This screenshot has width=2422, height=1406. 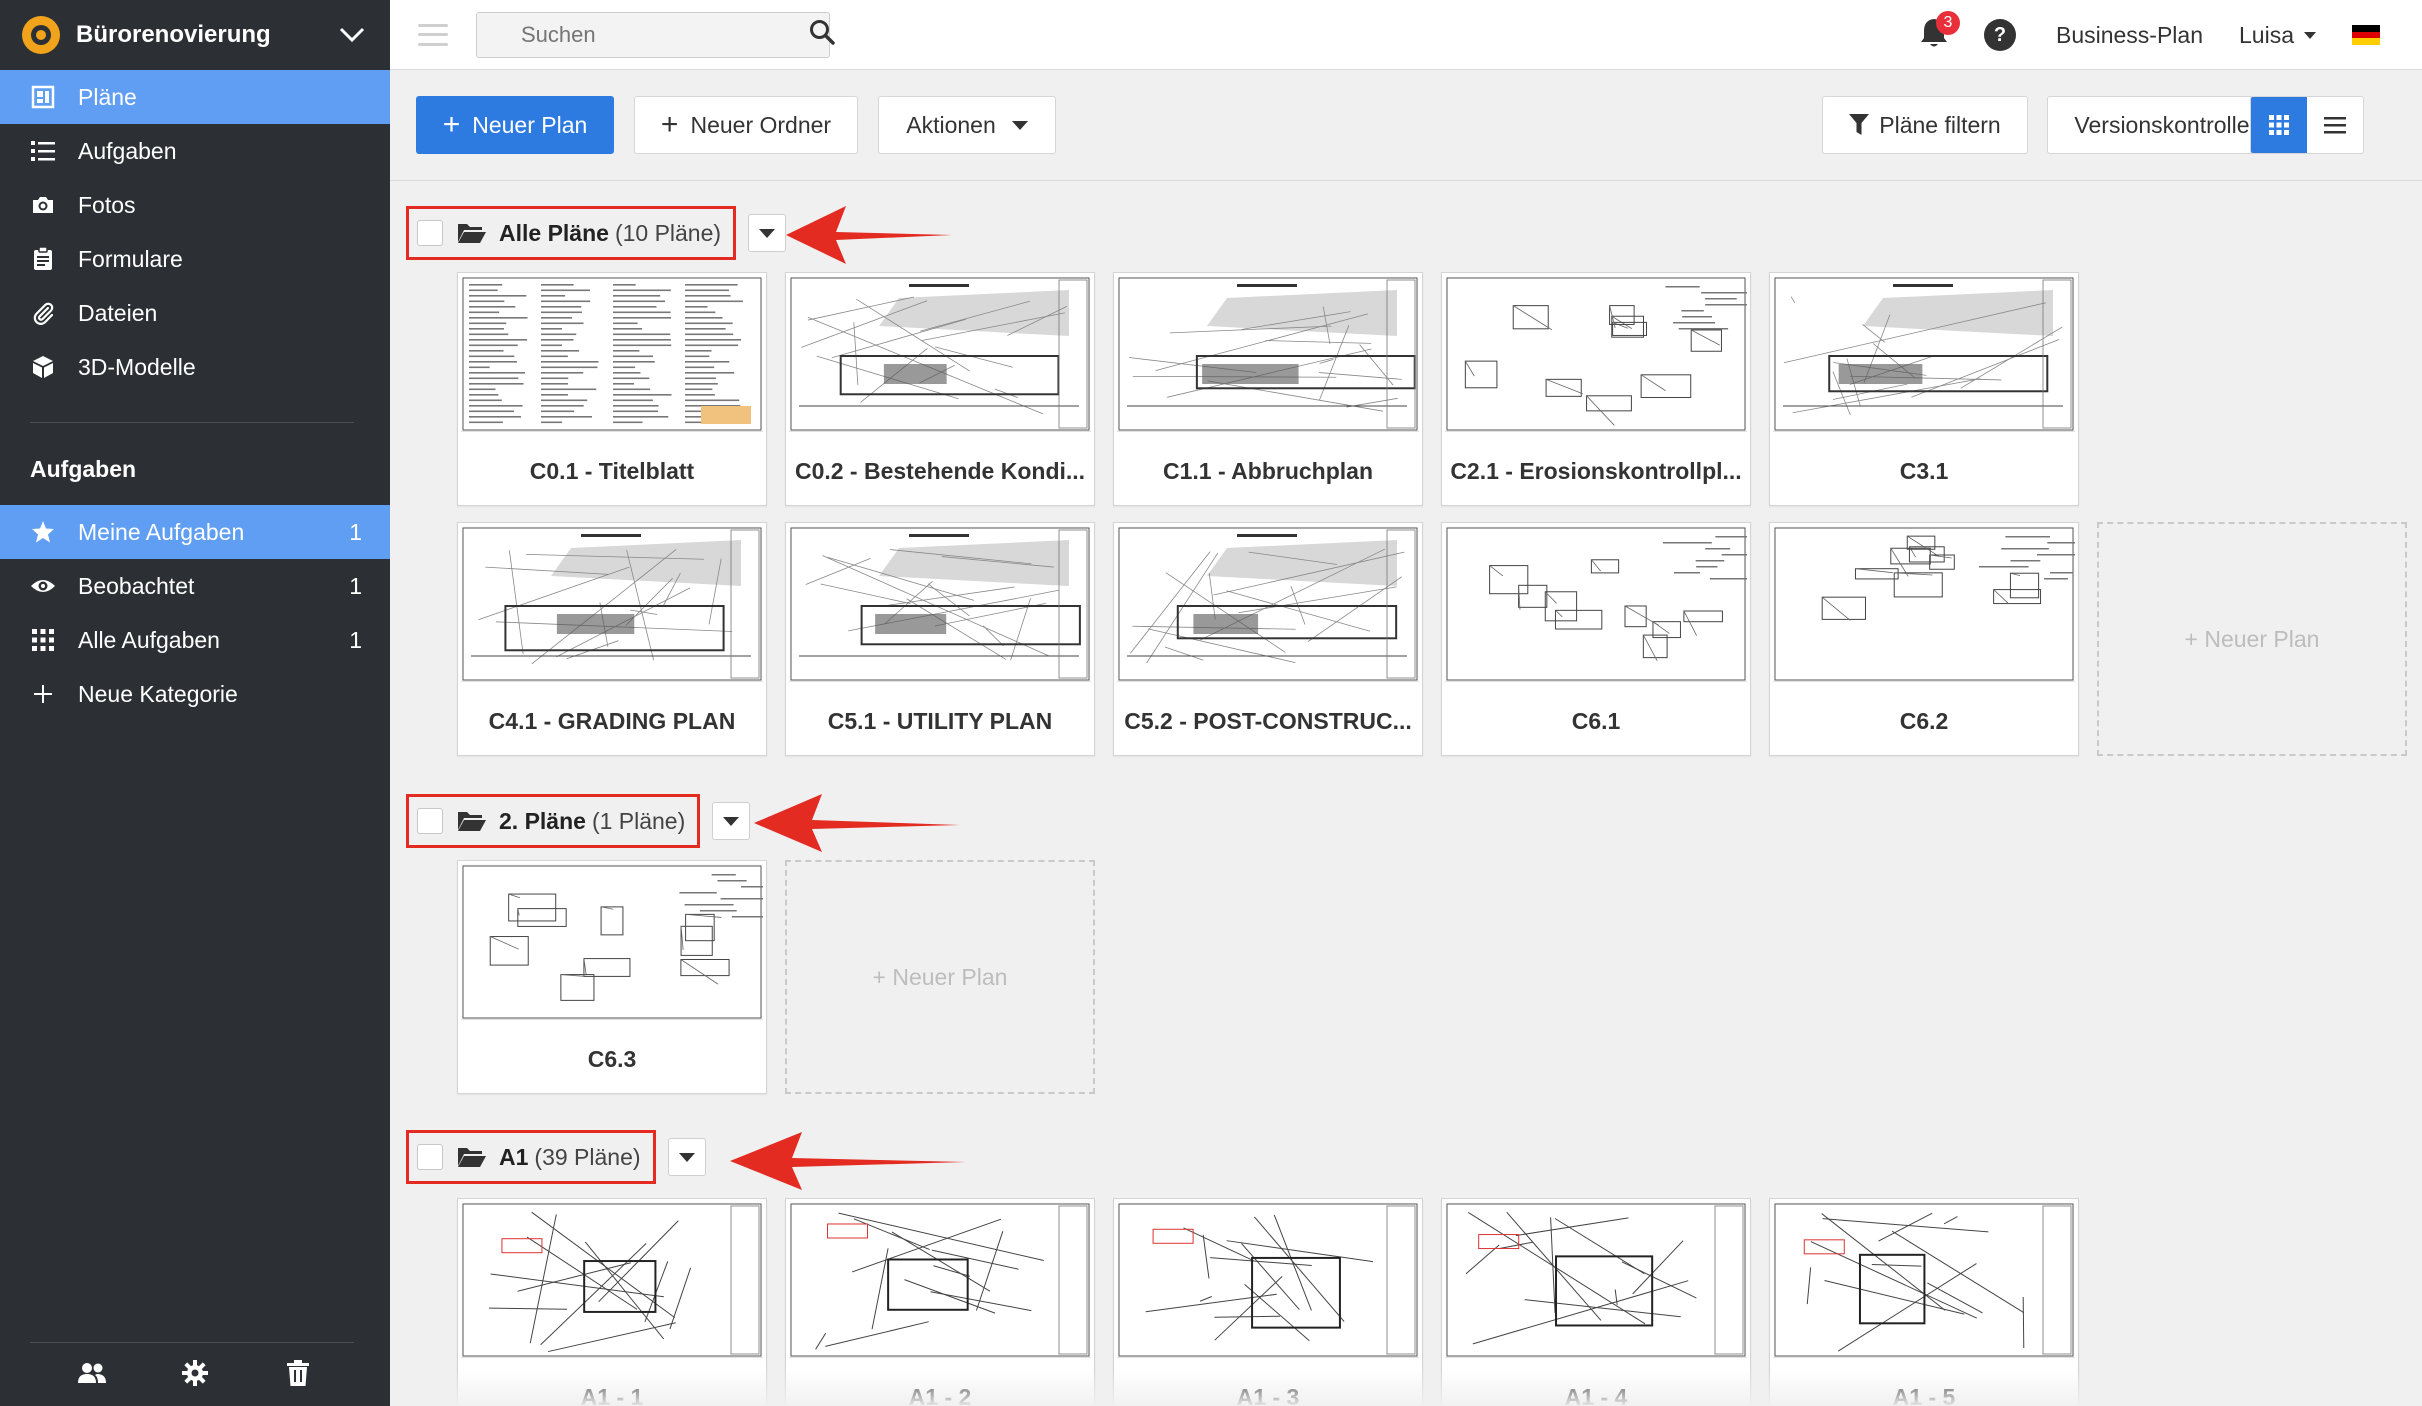 What do you see at coordinates (951, 124) in the screenshot?
I see `actions-label: Aktionen` at bounding box center [951, 124].